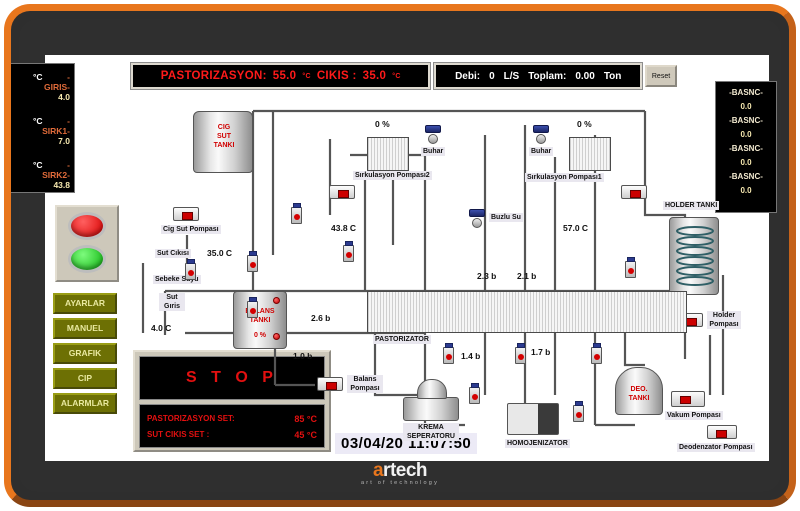 The image size is (800, 511). I want to click on holder-tanki-label: HOLDER TANKI, so click(691, 205).